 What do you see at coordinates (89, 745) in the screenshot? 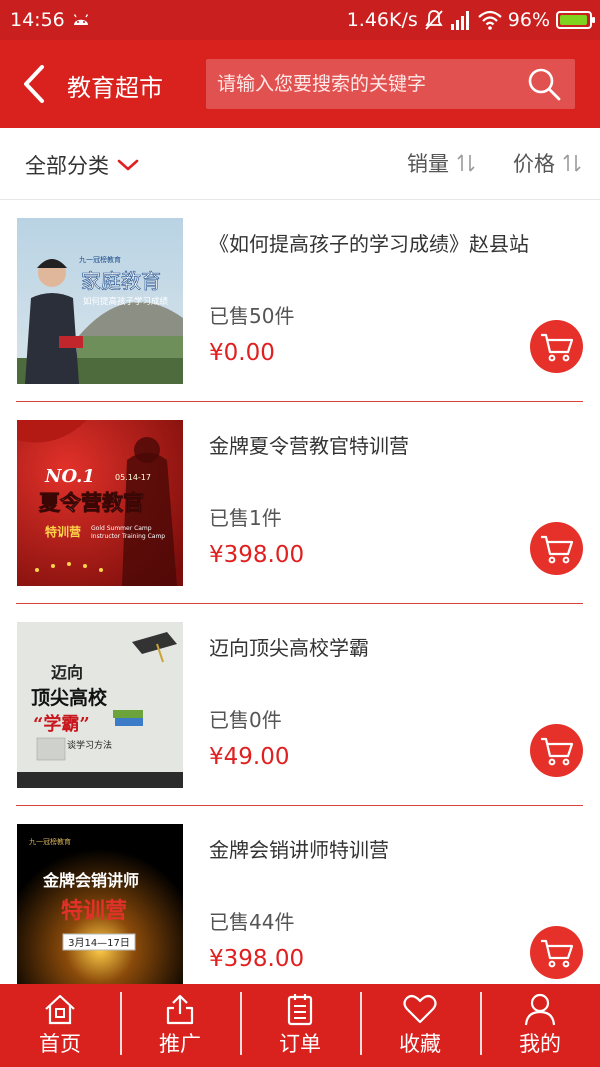
I see `thumb-line4-text: 谈学习方法` at bounding box center [89, 745].